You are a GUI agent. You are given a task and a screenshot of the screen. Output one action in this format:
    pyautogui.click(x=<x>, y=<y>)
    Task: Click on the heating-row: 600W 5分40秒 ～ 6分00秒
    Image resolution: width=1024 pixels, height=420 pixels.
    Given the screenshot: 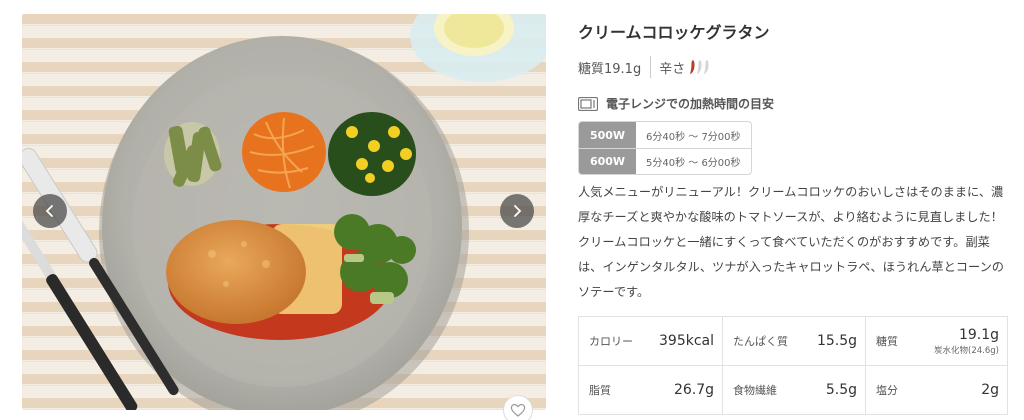 What is the action you would take?
    pyautogui.click(x=665, y=161)
    